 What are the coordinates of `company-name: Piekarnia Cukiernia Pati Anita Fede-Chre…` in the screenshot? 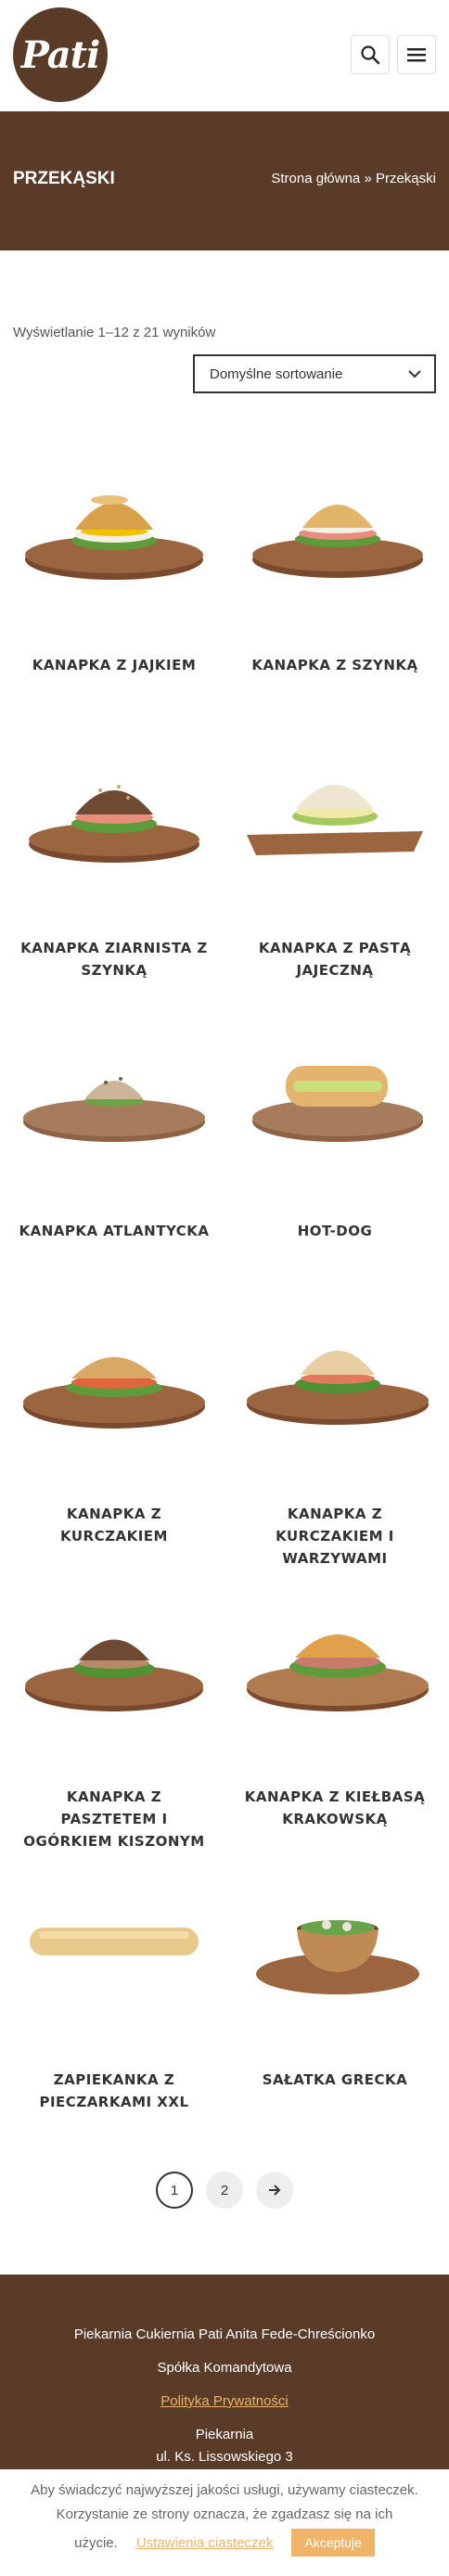 It's located at (224, 2334).